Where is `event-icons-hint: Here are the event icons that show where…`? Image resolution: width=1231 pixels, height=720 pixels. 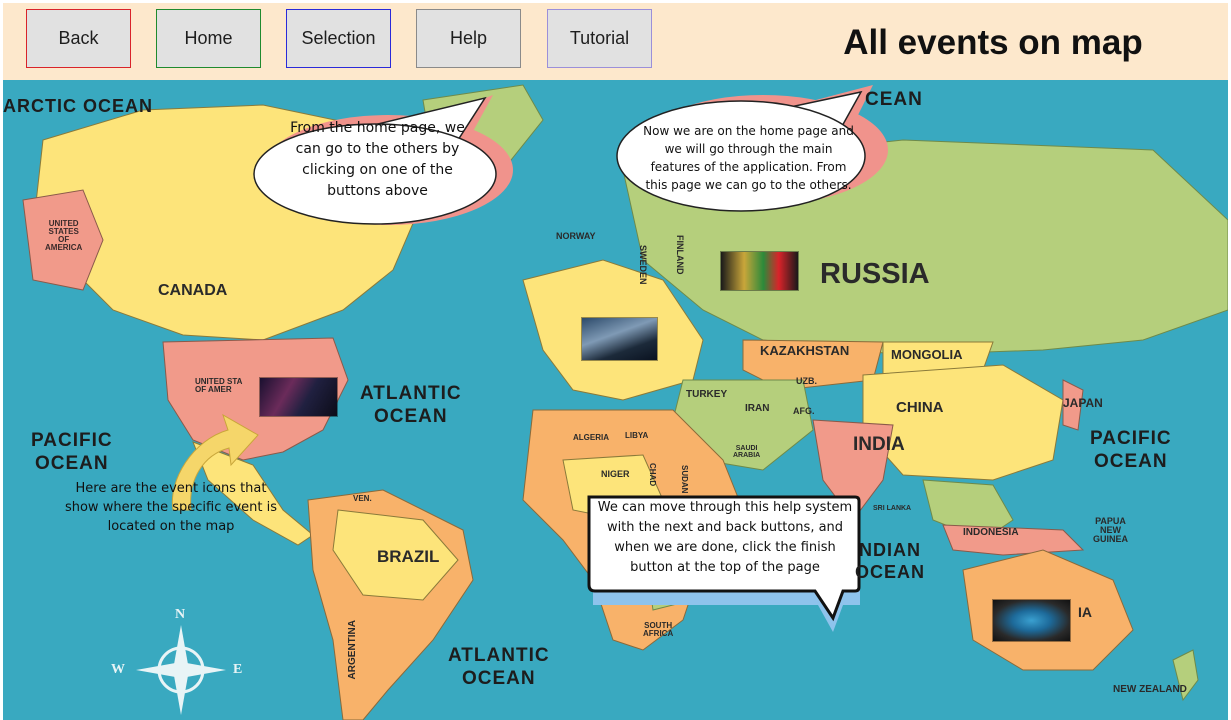 event-icons-hint: Here are the event icons that show where… is located at coordinates (171, 507).